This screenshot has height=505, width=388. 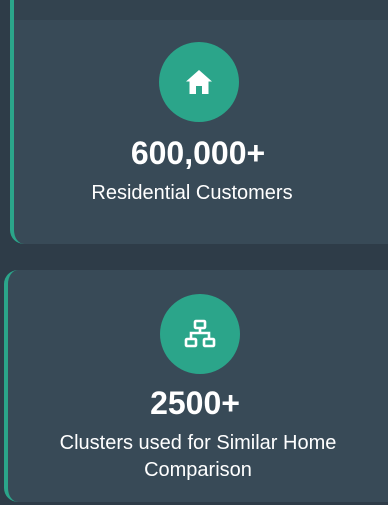 What do you see at coordinates (192, 193) in the screenshot?
I see `stat-label: Residential Customers` at bounding box center [192, 193].